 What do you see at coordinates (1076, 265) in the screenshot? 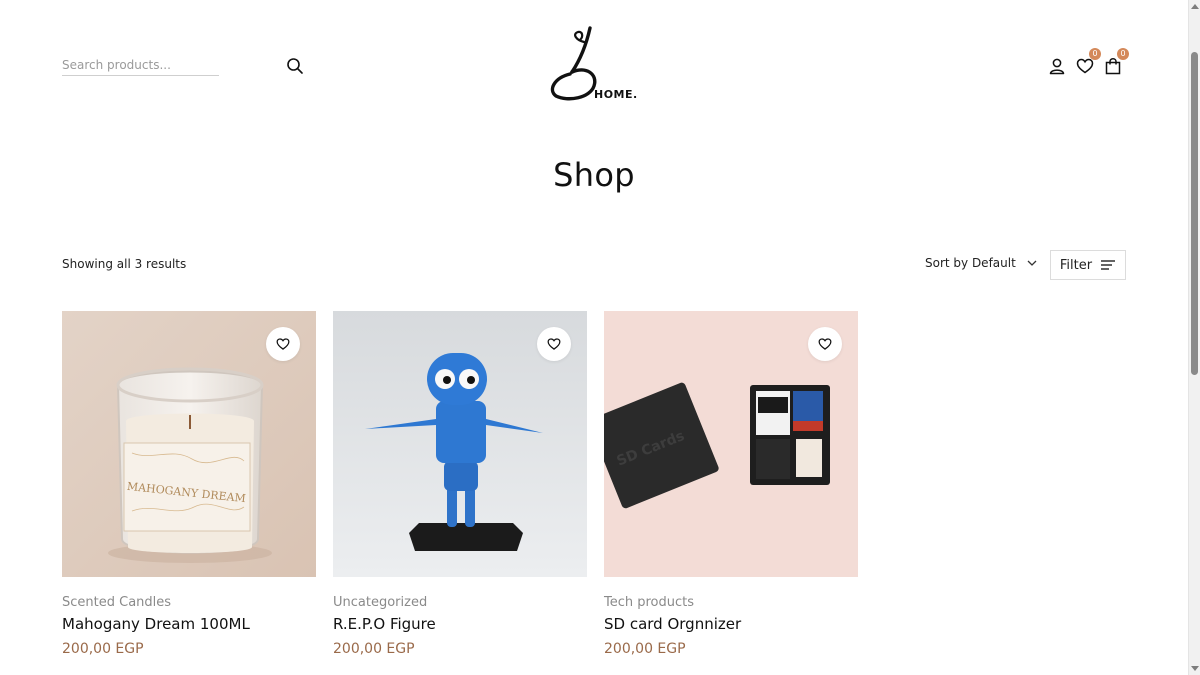
I see `filter-label: Filter` at bounding box center [1076, 265].